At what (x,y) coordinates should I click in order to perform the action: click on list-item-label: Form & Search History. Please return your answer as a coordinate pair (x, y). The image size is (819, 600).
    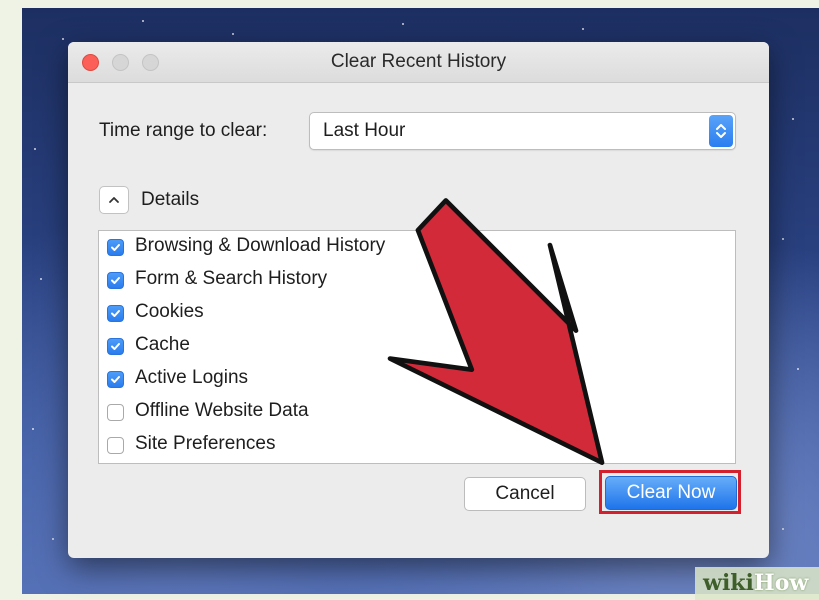
    Looking at the image, I should click on (231, 278).